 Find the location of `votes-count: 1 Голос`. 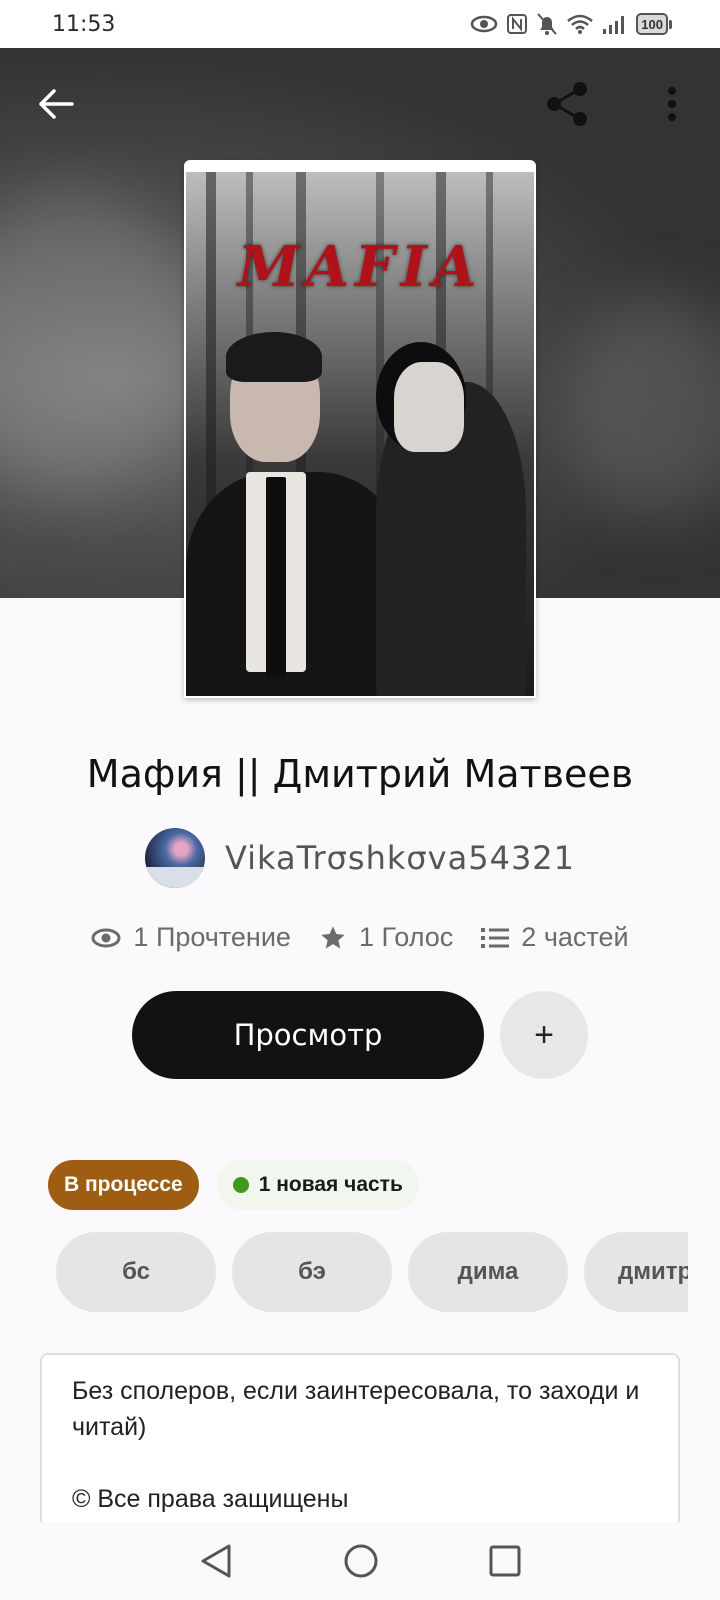

votes-count: 1 Голос is located at coordinates (406, 937).